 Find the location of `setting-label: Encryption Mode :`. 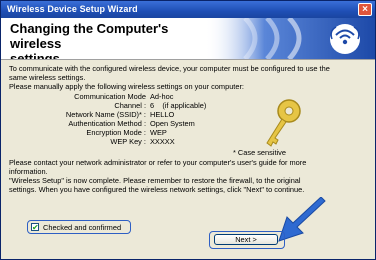

setting-label: Encryption Mode : is located at coordinates (116, 132).